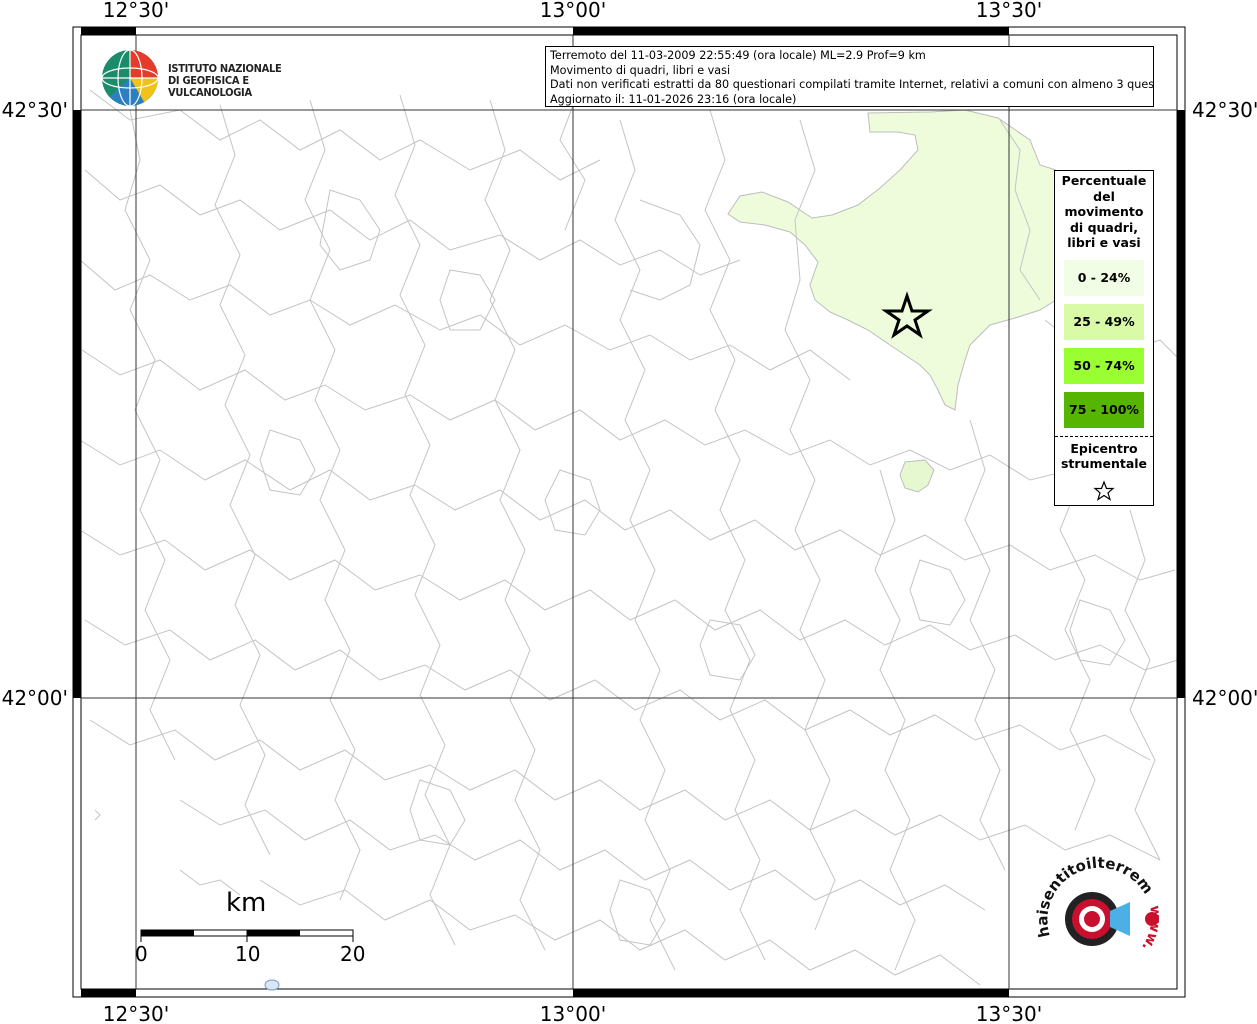  I want to click on legend-class-4: 75 - 100%, so click(1104, 409).